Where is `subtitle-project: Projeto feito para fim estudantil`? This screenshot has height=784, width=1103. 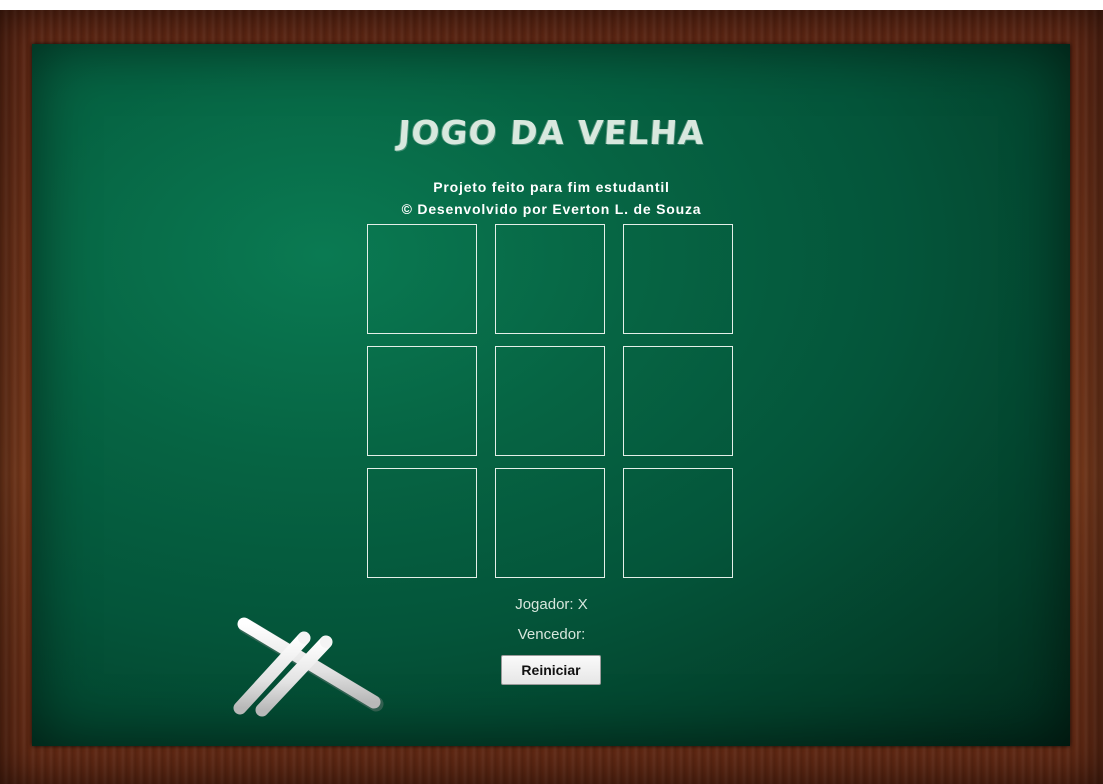 subtitle-project: Projeto feito para fim estudantil is located at coordinates (551, 187).